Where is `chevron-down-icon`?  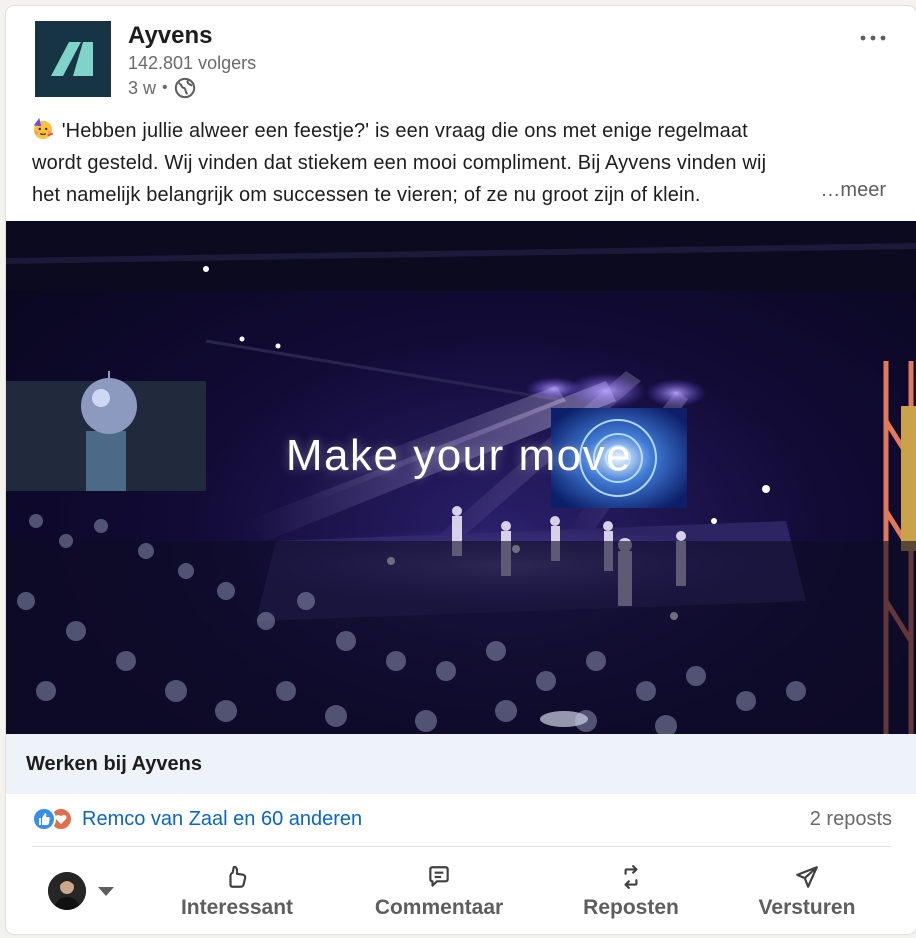
chevron-down-icon is located at coordinates (106, 891).